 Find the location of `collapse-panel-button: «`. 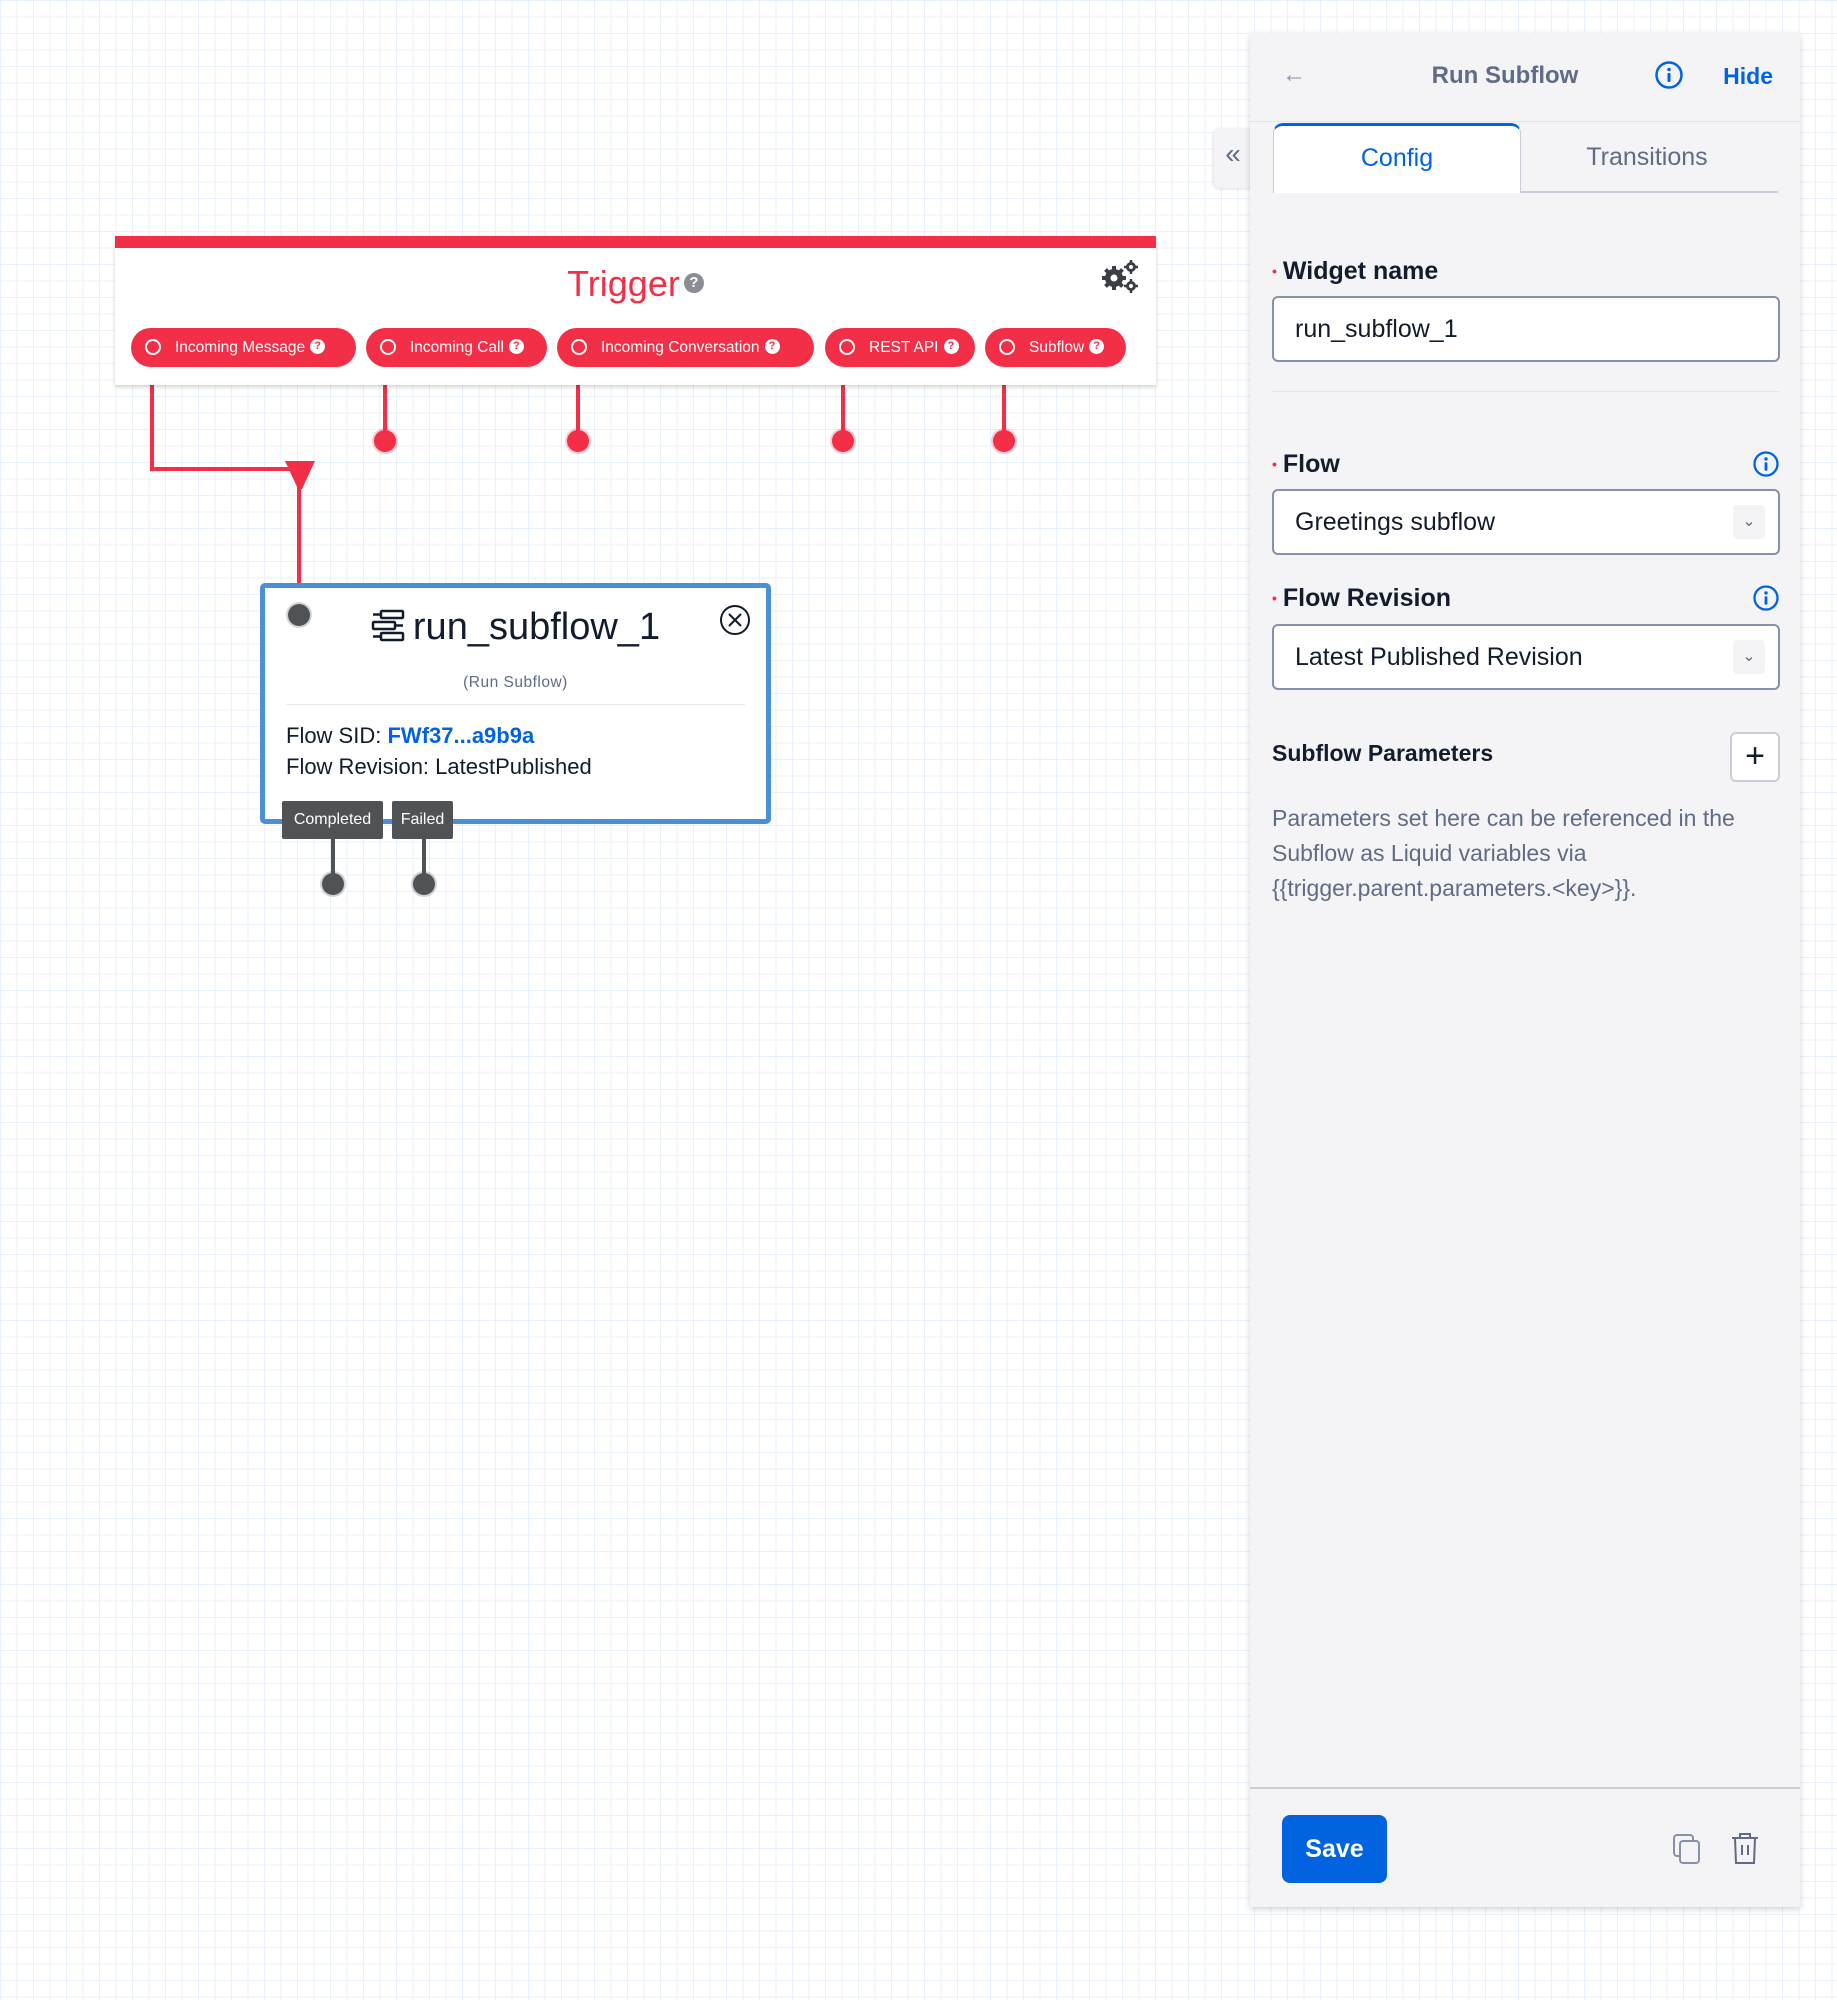

collapse-panel-button: « is located at coordinates (1233, 158).